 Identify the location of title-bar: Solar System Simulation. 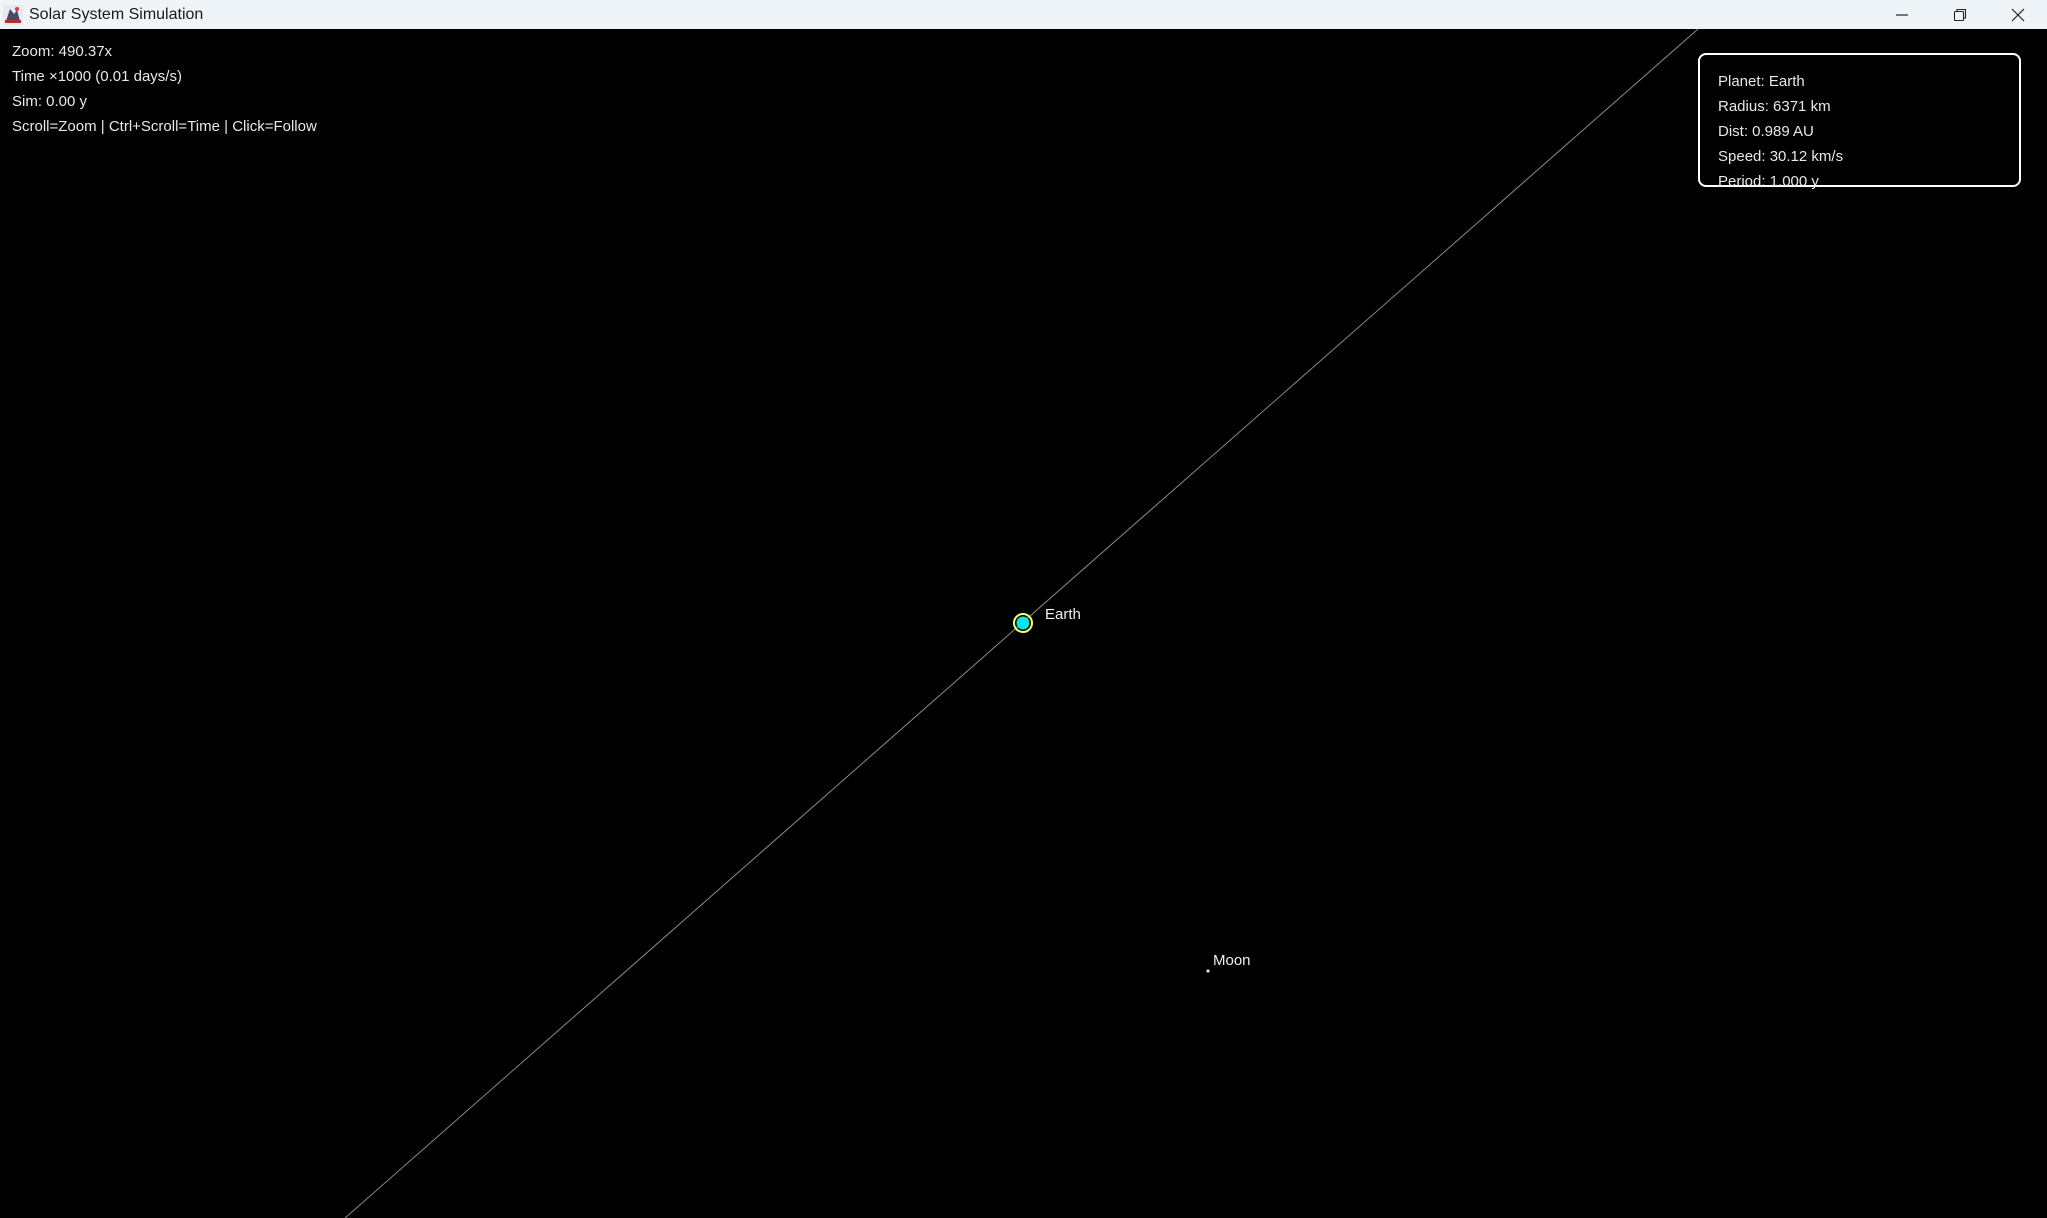
(1023, 14).